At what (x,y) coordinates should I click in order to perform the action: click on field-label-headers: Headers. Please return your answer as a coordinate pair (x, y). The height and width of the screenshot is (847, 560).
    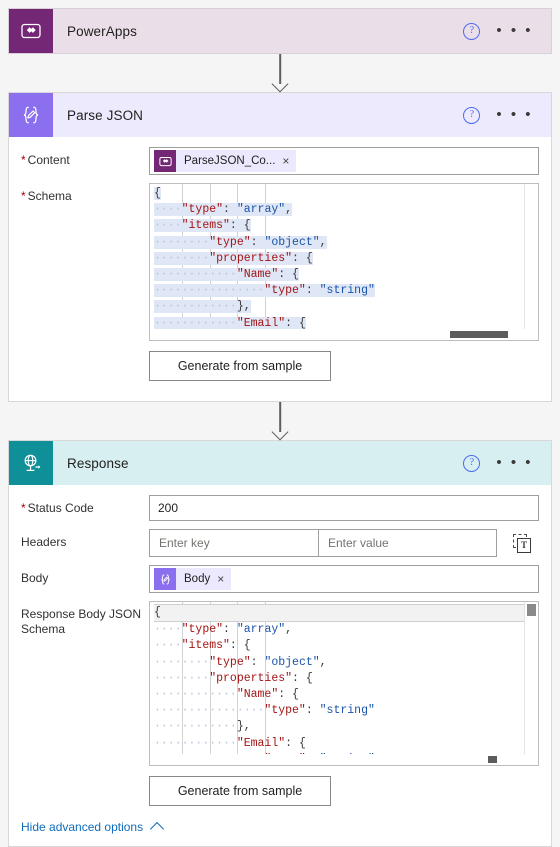
    Looking at the image, I should click on (44, 542).